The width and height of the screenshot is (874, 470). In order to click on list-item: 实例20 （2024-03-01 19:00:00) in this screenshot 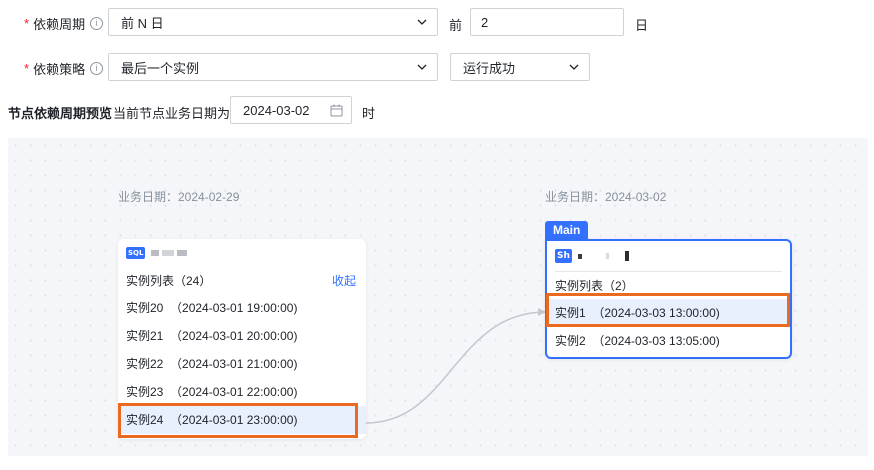, I will do `click(242, 308)`.